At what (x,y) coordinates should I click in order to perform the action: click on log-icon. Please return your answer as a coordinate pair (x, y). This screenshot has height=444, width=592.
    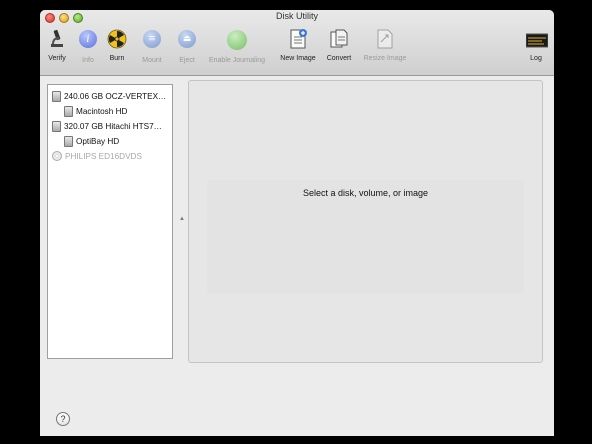
    Looking at the image, I should click on (537, 39).